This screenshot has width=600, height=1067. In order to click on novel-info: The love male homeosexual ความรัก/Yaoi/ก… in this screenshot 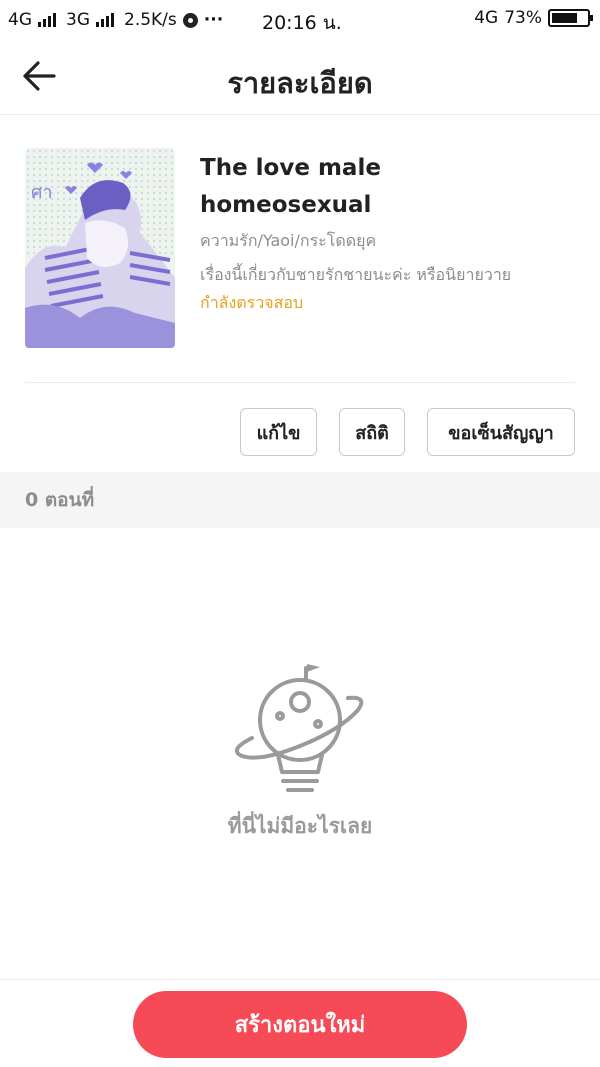, I will do `click(387, 232)`.